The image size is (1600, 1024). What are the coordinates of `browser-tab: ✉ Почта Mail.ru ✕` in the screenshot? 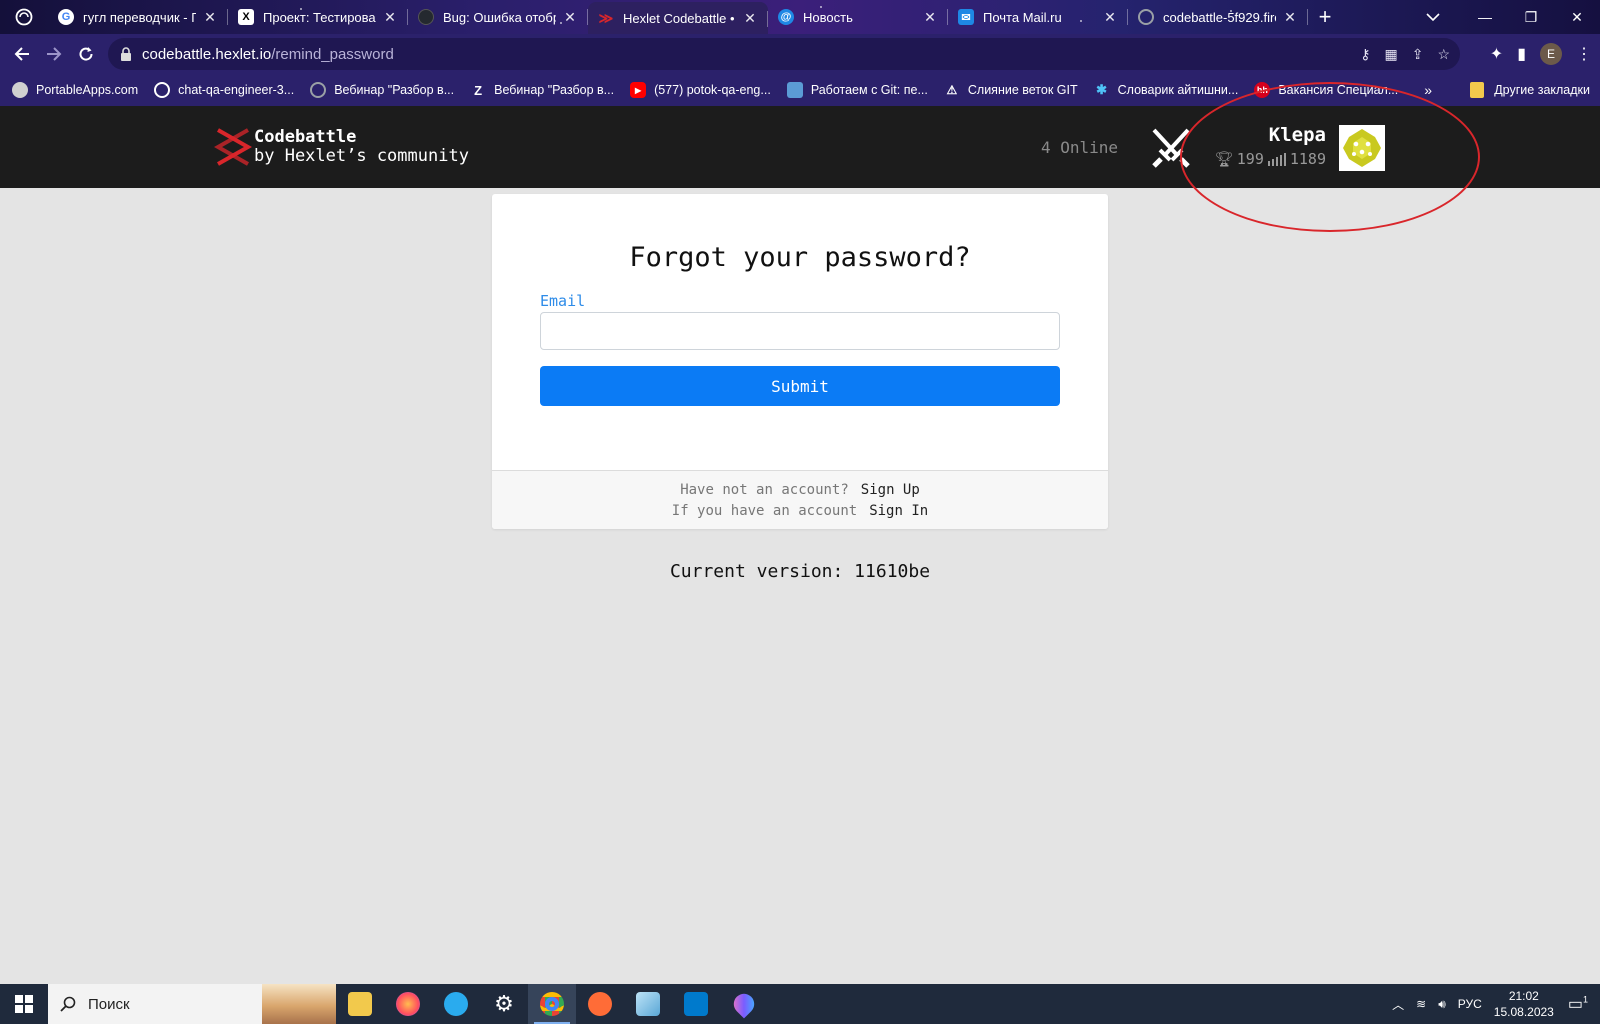 It's located at (1038, 17).